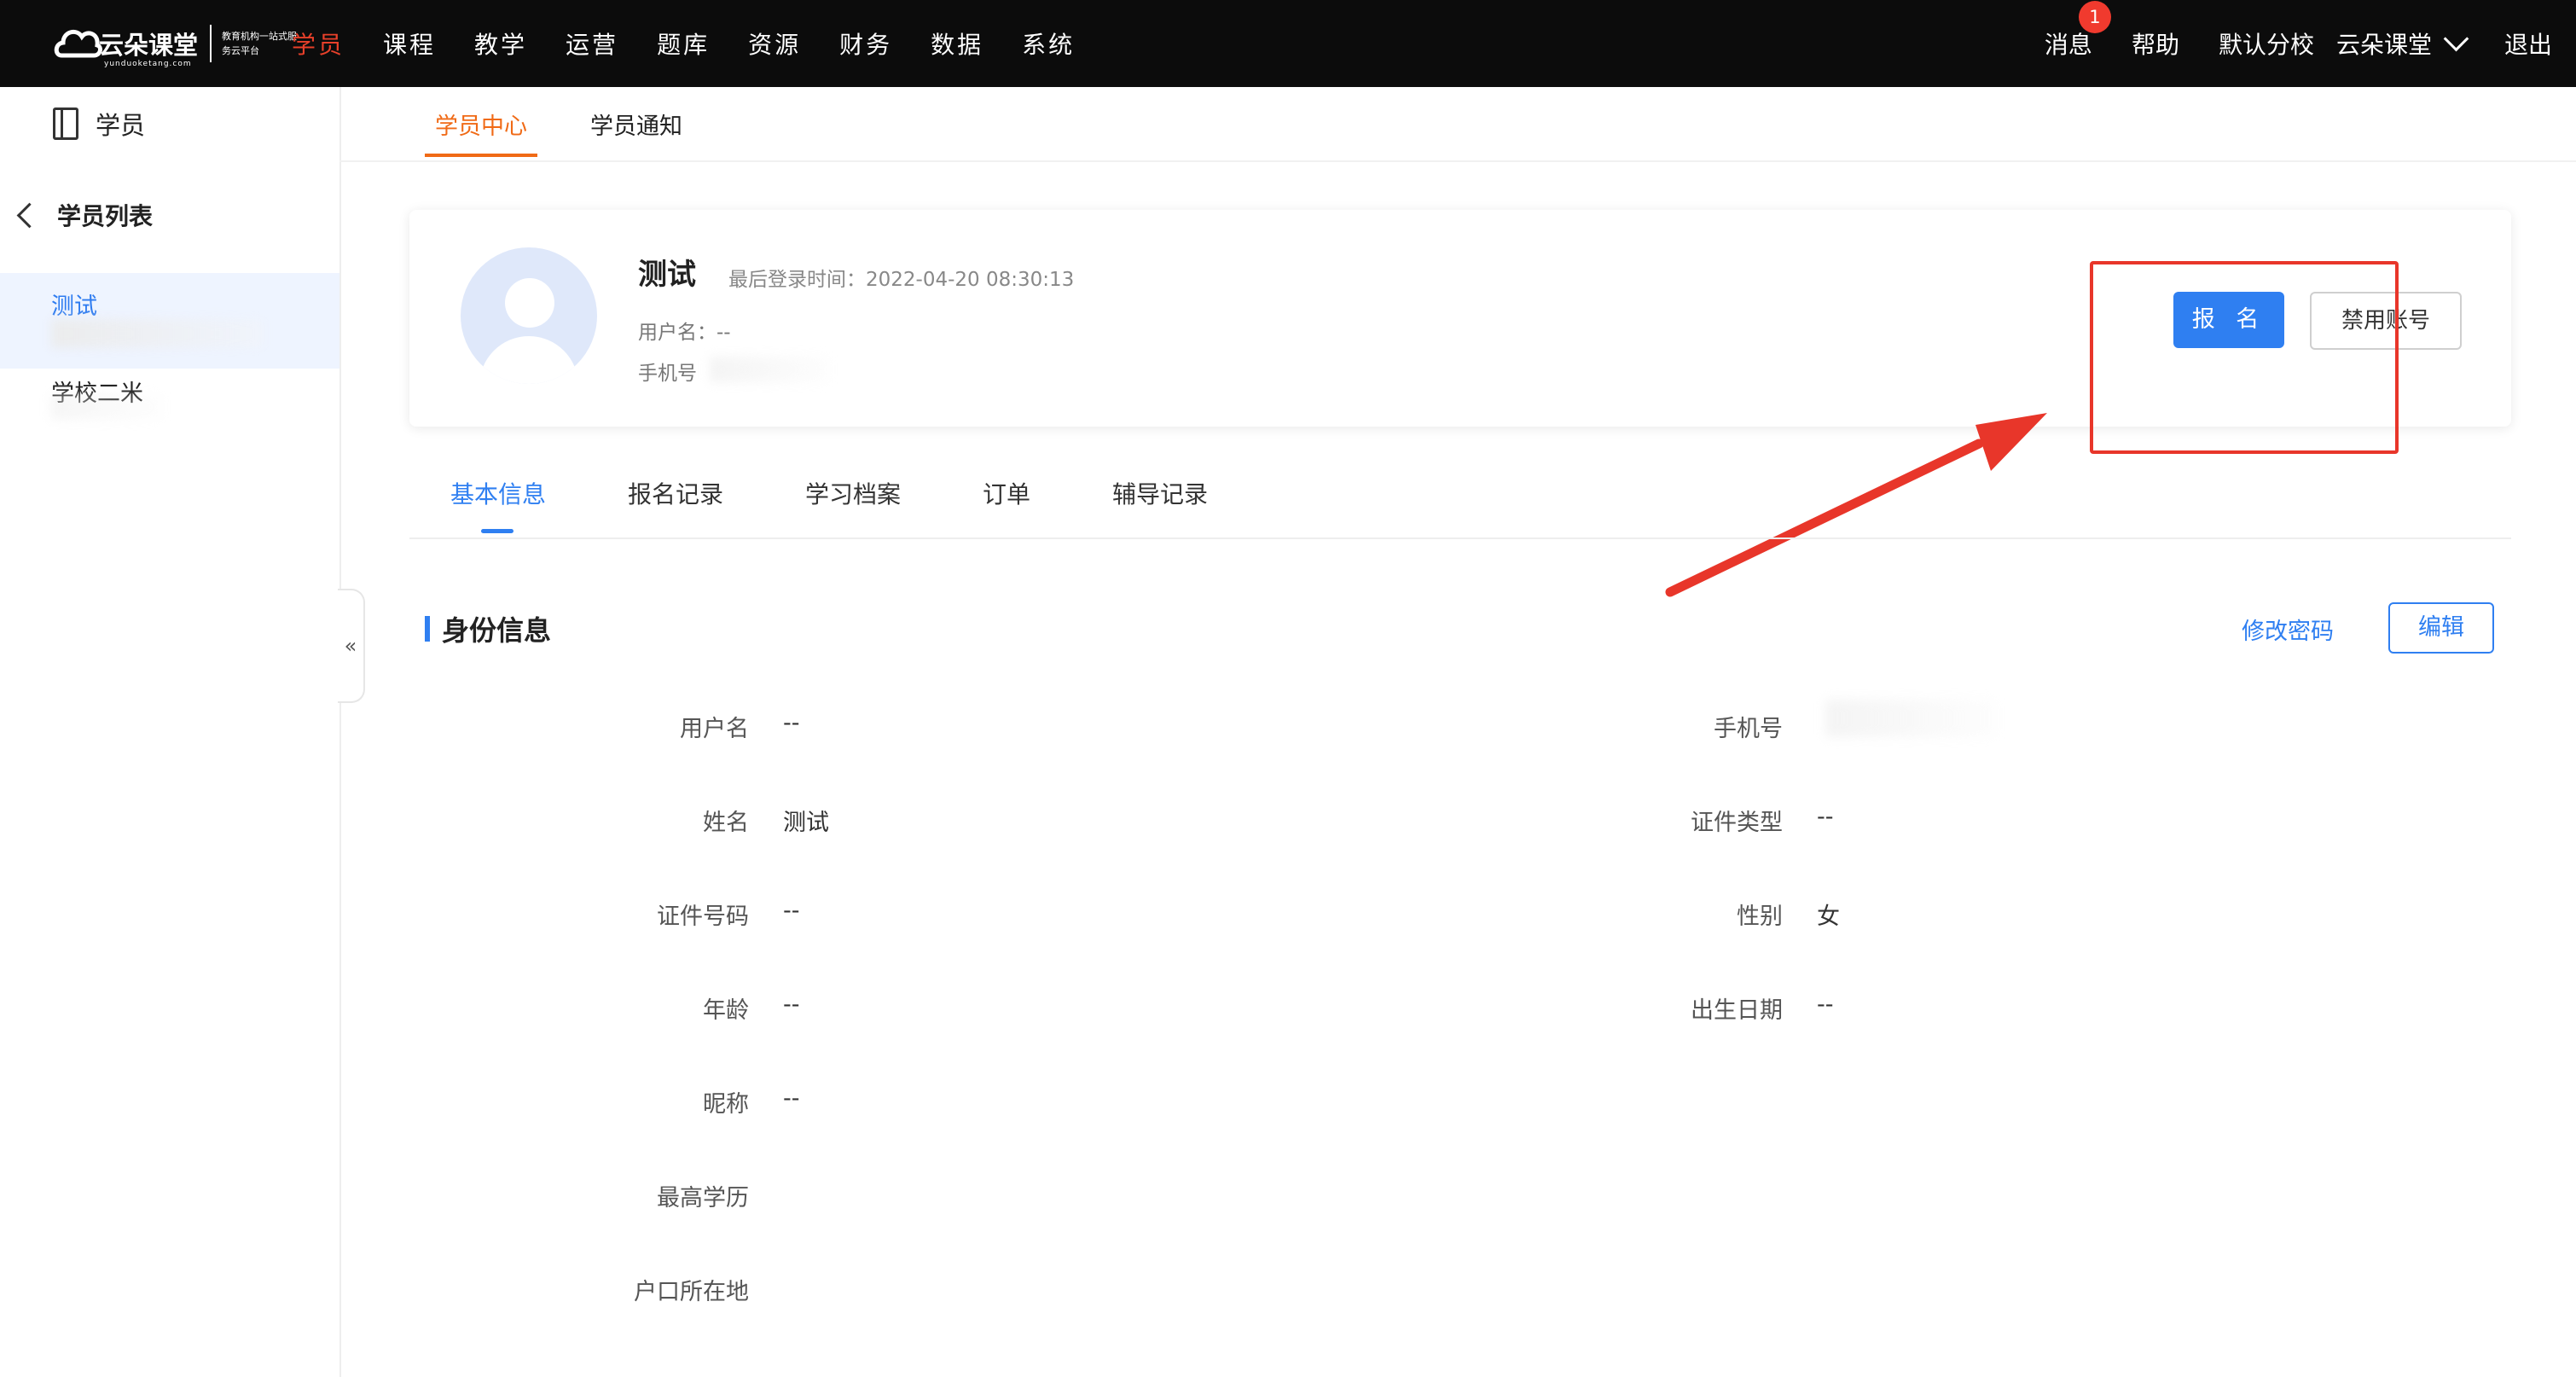 Image resolution: width=2576 pixels, height=1377 pixels. I want to click on logo-tagline: 教育机构一站式服务云平台, so click(260, 43).